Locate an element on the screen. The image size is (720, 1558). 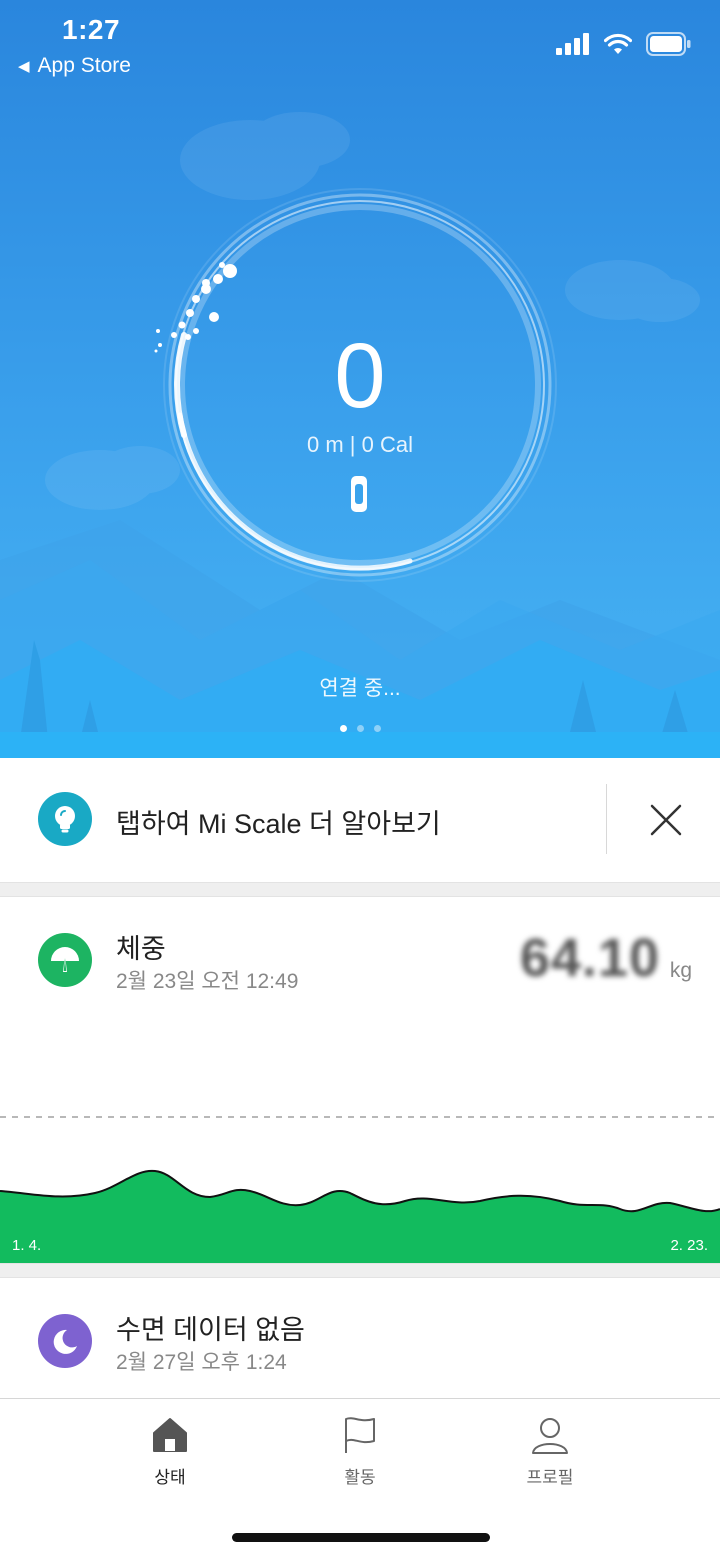
tab-profile: 프로필 is located at coordinates (550, 1451).